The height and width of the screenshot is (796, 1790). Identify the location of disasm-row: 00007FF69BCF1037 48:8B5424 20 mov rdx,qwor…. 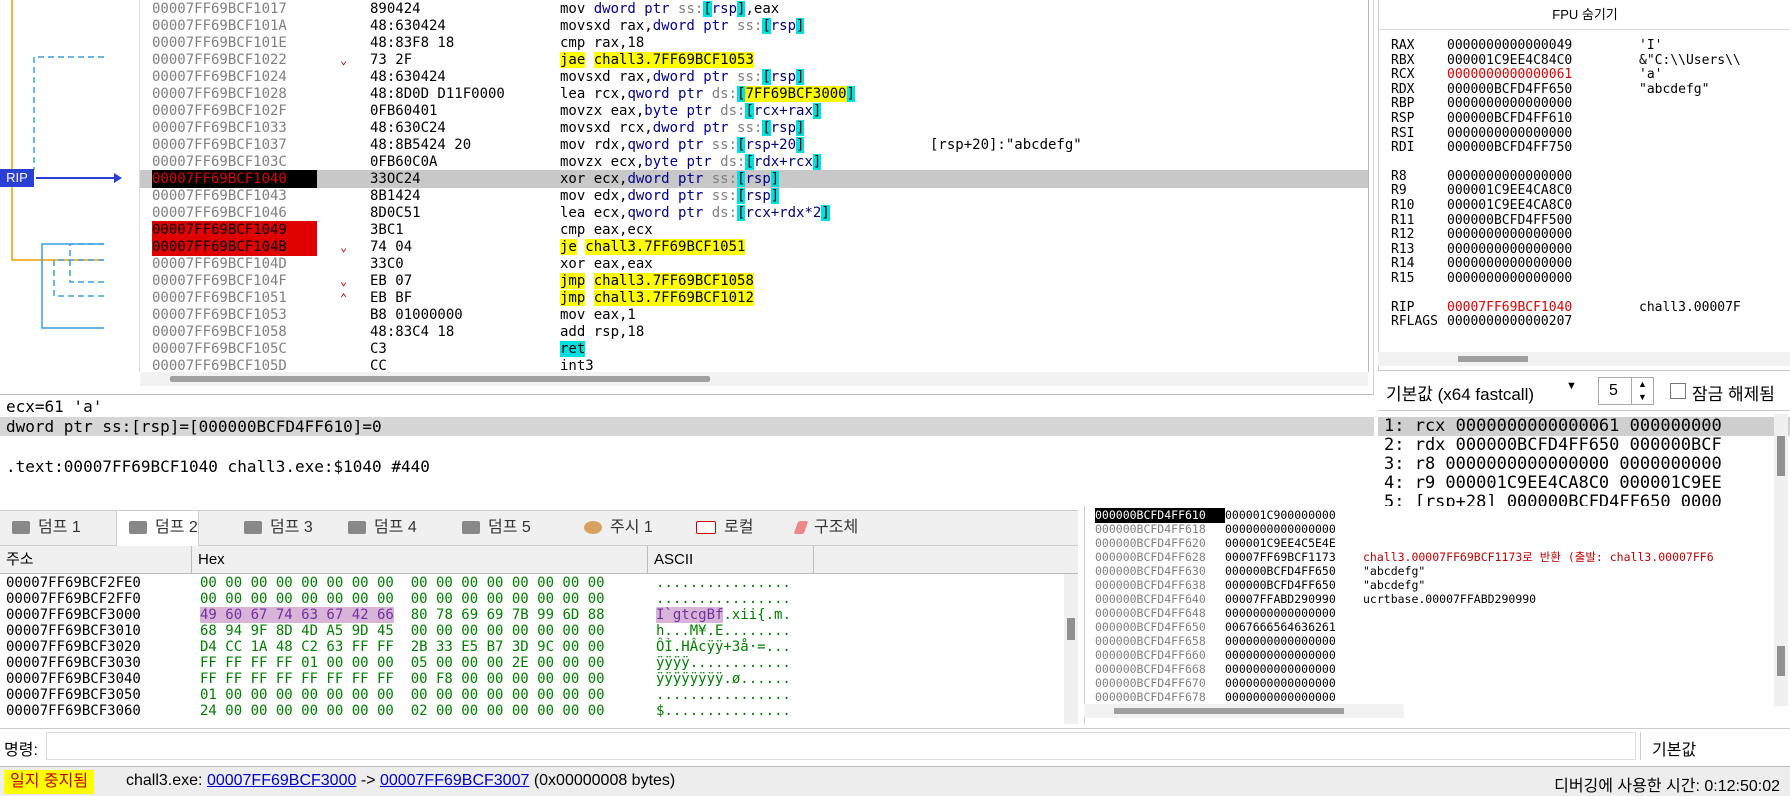
(754, 145).